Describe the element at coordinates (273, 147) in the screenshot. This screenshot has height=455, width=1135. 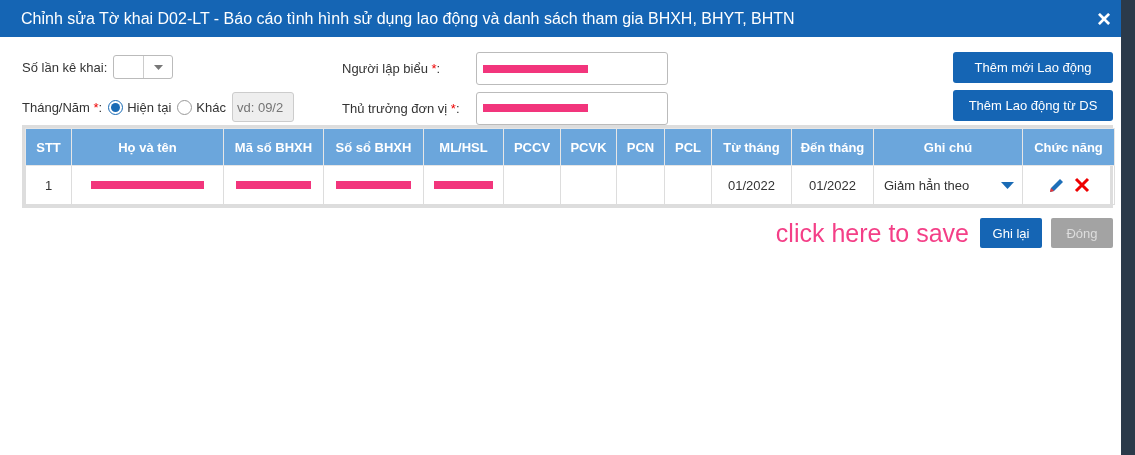
I see `column-header: Mã số BHXH` at that location.